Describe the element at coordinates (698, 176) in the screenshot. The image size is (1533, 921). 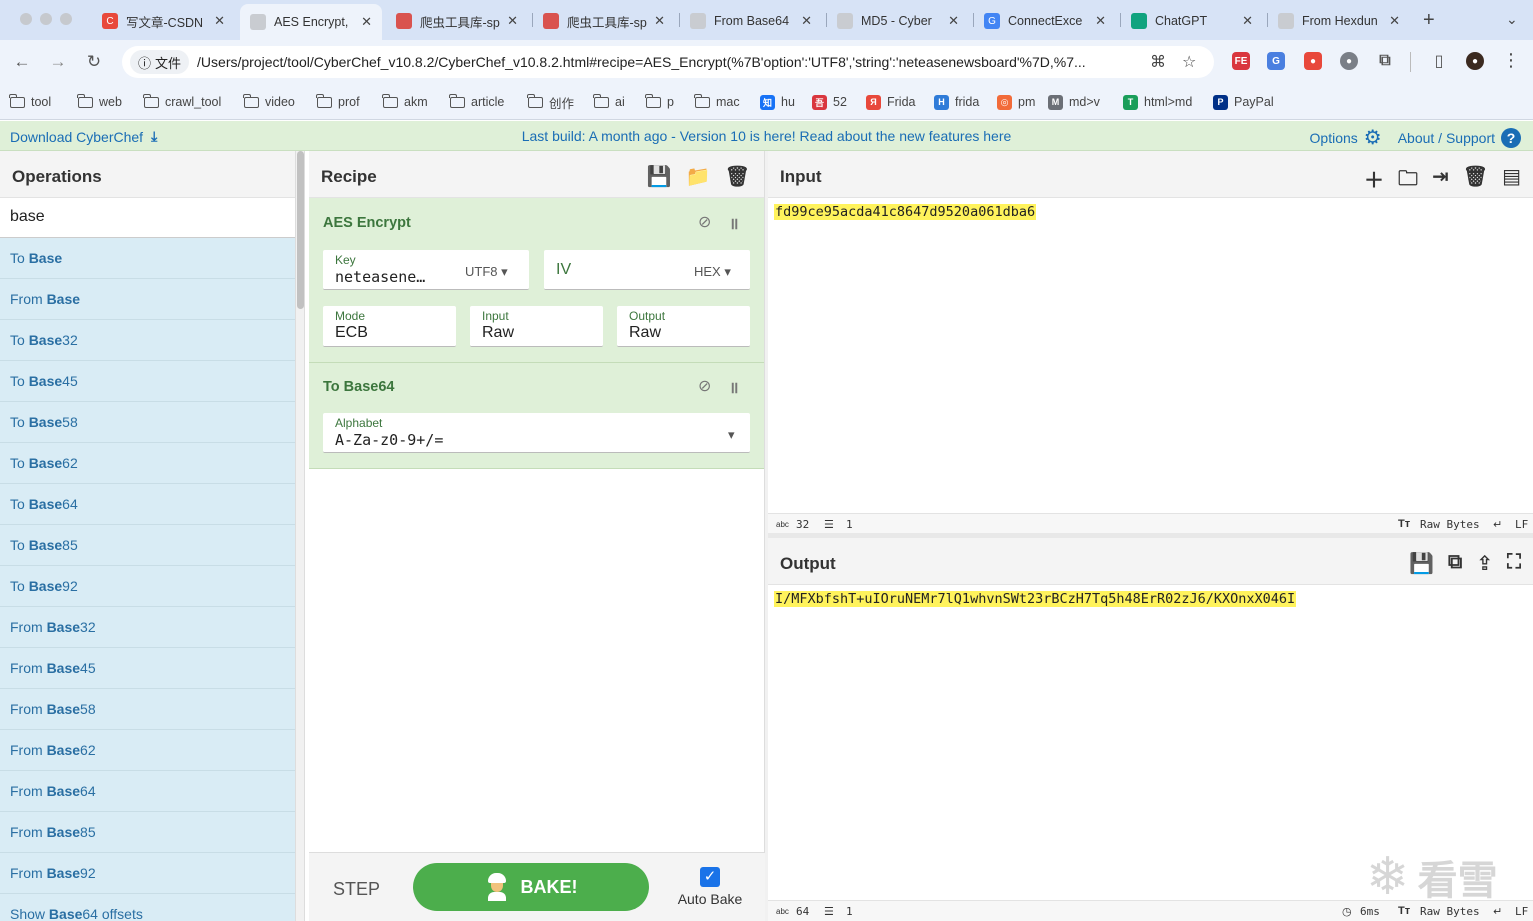
I see `load-recipe-folder-icon: 📁` at that location.